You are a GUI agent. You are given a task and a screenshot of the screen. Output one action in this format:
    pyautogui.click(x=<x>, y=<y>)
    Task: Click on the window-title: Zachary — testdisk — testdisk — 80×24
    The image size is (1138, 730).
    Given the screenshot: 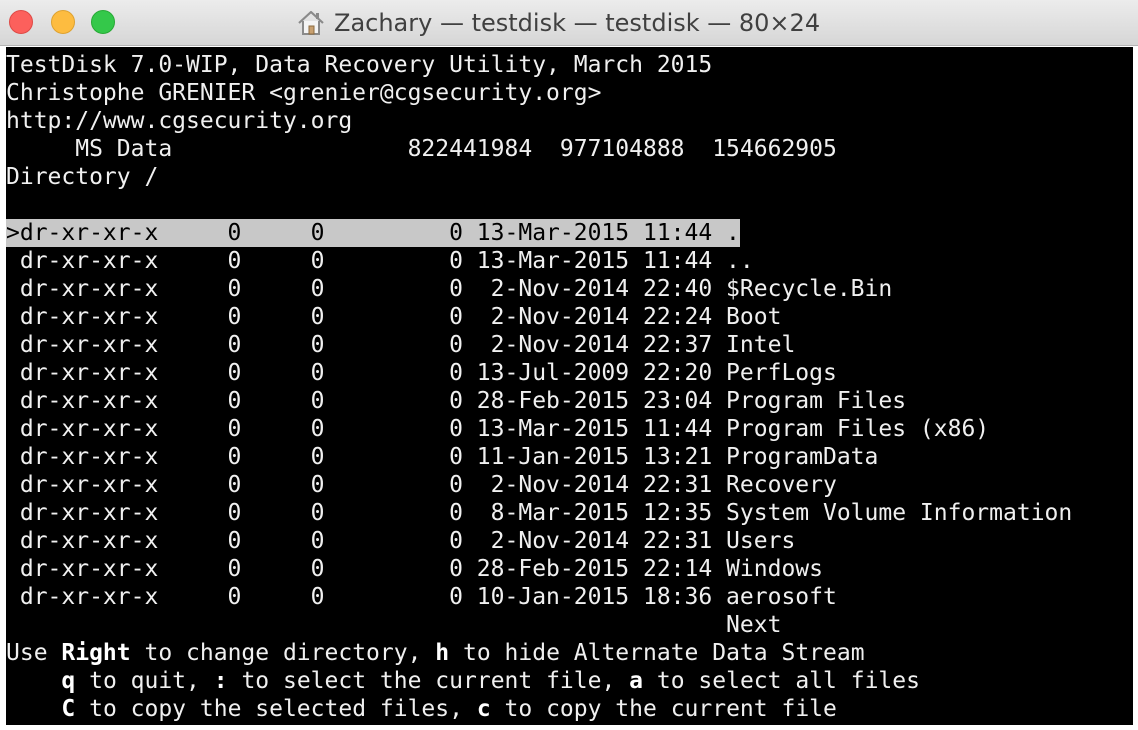 What is the action you would take?
    pyautogui.click(x=577, y=23)
    